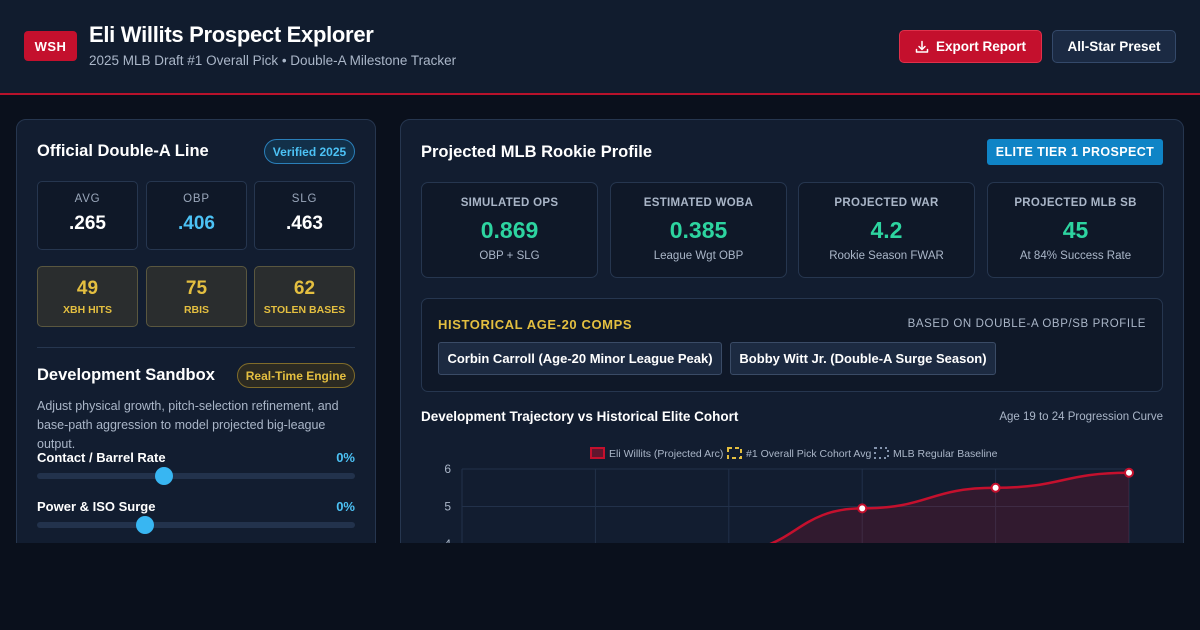 This screenshot has height=630, width=1200. What do you see at coordinates (1075, 203) in the screenshot?
I see `metric-label: PROJECTED MLB SB` at bounding box center [1075, 203].